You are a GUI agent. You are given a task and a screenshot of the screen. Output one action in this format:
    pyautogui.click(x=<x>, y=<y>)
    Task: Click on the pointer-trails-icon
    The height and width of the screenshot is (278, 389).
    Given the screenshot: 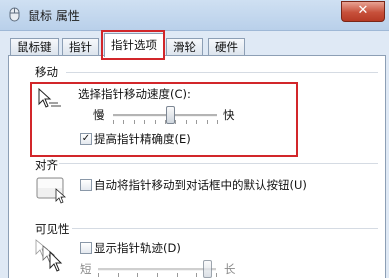 What is the action you would take?
    pyautogui.click(x=49, y=255)
    